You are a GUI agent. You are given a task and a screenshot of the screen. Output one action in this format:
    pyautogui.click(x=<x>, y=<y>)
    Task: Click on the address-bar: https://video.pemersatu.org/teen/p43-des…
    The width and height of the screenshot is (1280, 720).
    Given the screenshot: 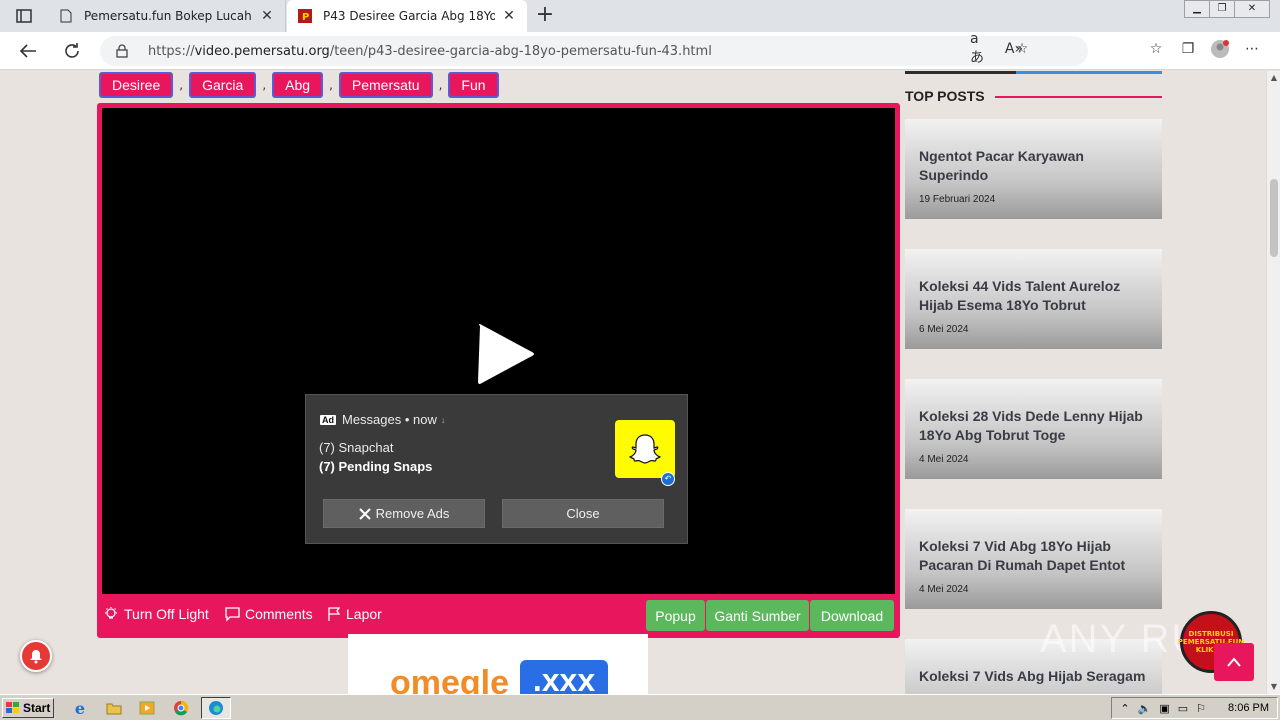 What is the action you would take?
    pyautogui.click(x=640, y=50)
    